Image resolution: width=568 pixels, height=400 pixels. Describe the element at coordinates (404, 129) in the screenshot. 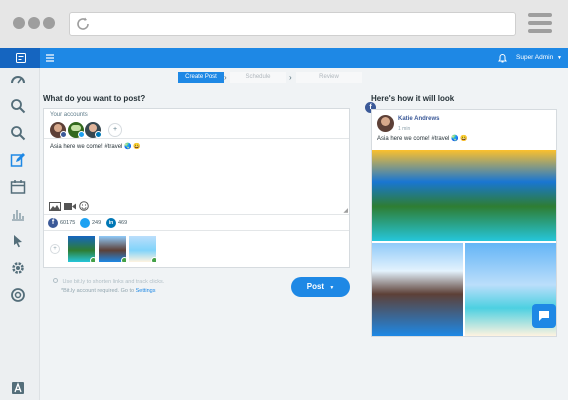

I see `post-time: 1 min` at that location.